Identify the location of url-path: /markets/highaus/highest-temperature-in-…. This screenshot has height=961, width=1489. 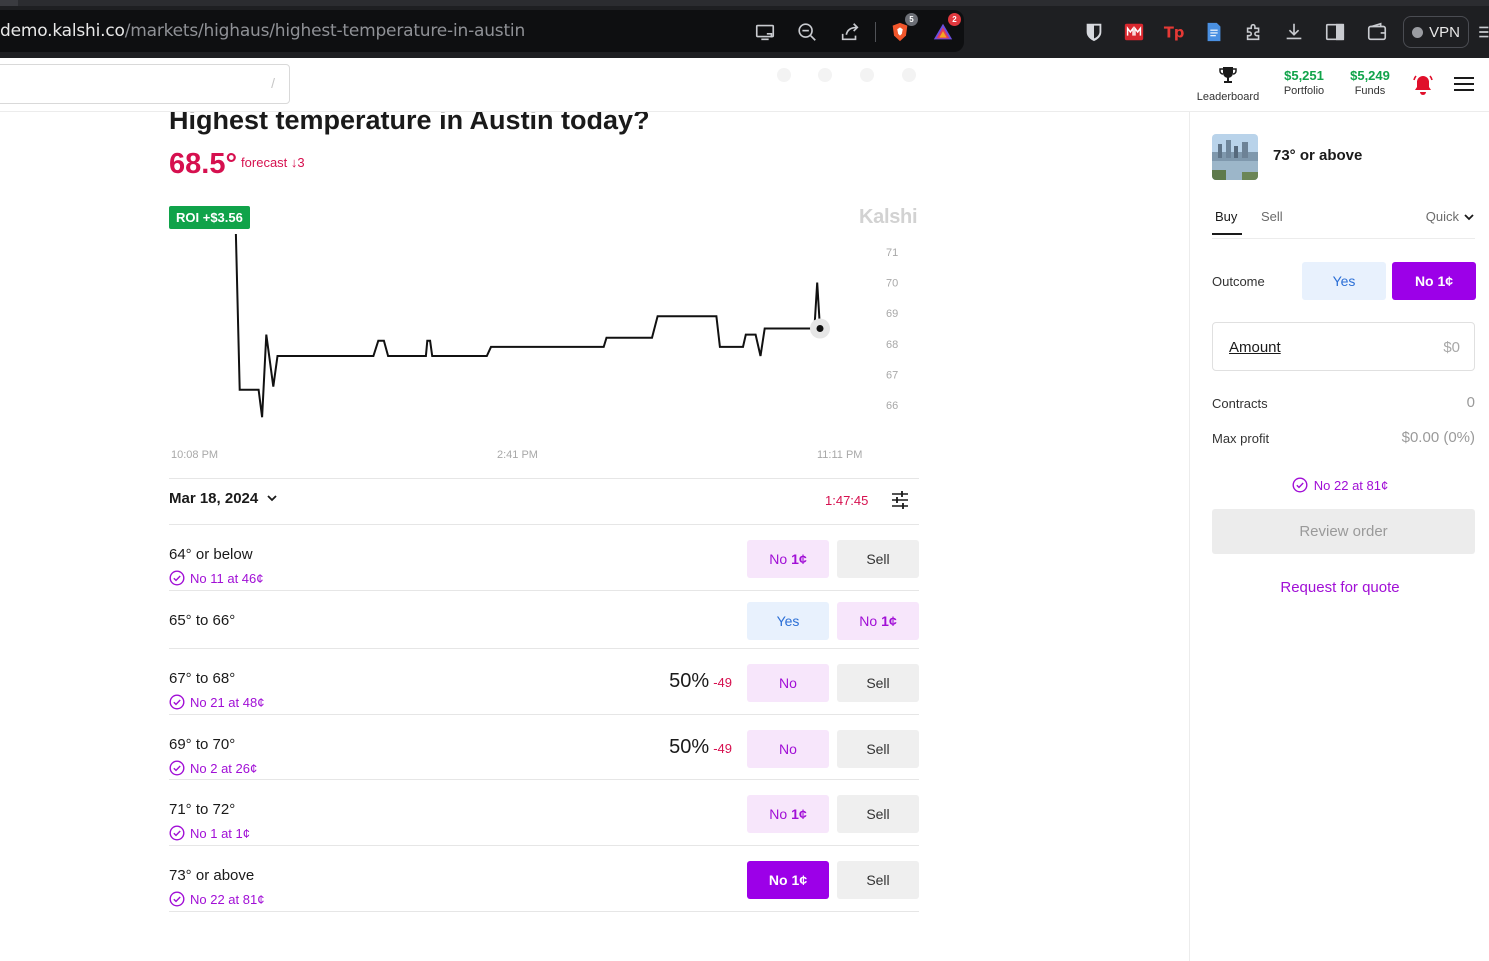
(325, 31).